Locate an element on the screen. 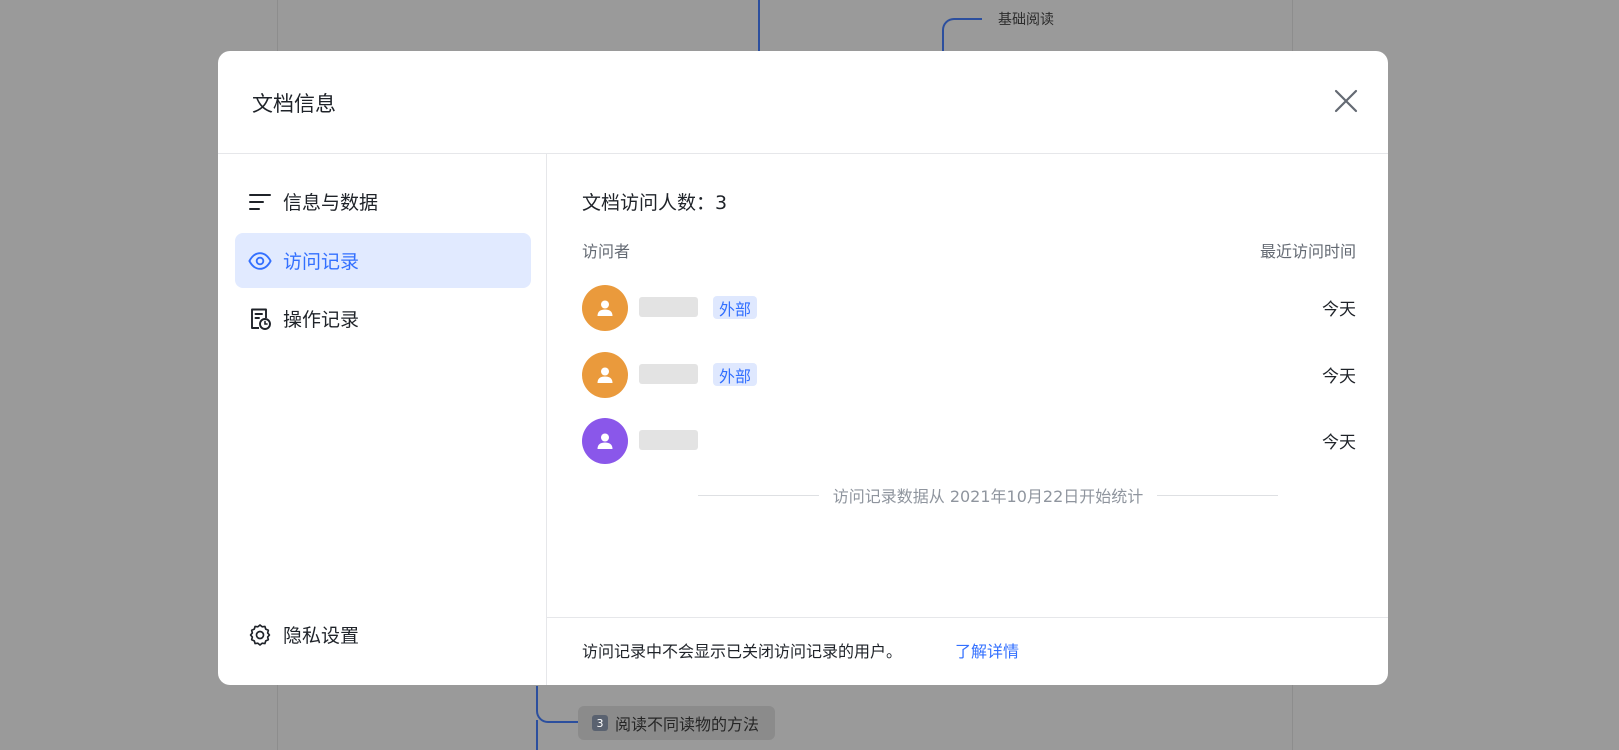  list-icon is located at coordinates (260, 202).